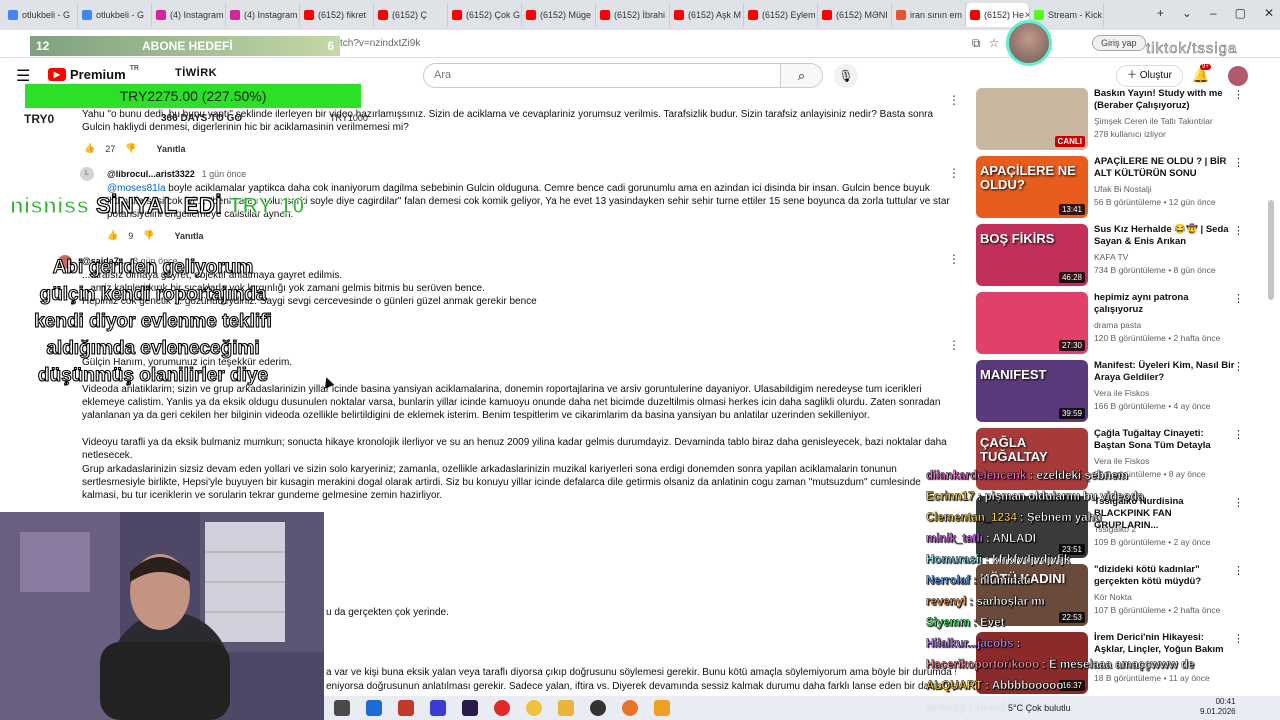  Describe the element at coordinates (1032, 527) in the screenshot. I see `video-thumbnail: 23:51` at that location.